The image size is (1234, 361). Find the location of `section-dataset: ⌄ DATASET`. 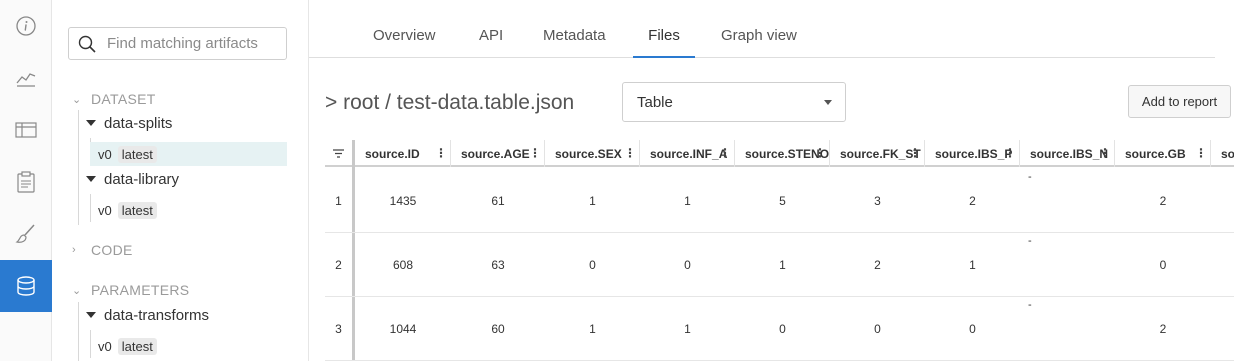

section-dataset: ⌄ DATASET is located at coordinates (114, 99).